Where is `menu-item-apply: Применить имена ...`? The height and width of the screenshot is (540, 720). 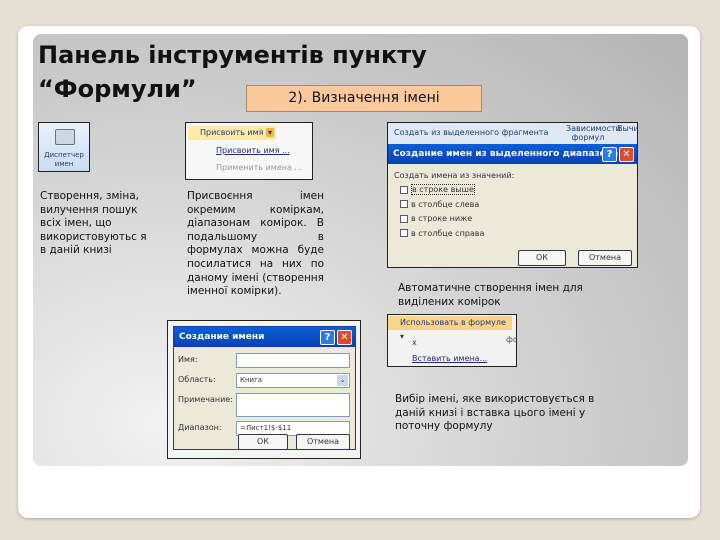 menu-item-apply: Применить имена ... is located at coordinates (259, 167).